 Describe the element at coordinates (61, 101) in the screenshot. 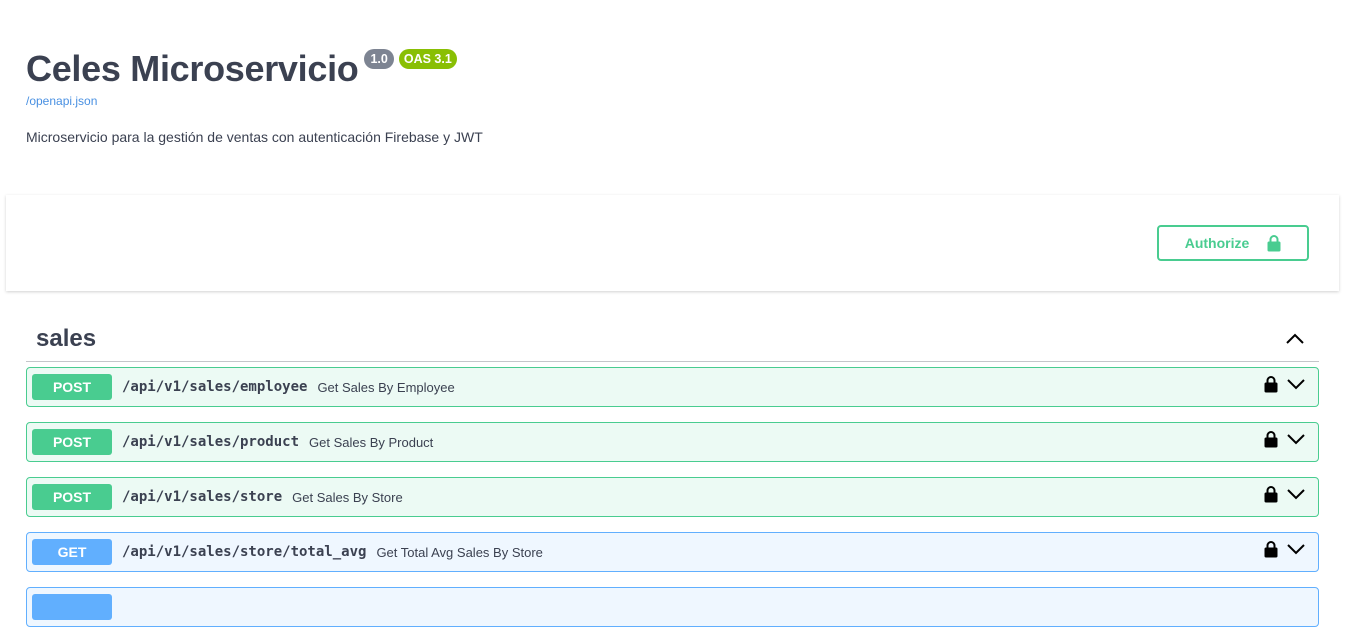

I see `openapi-json-link: /openapi.json` at that location.